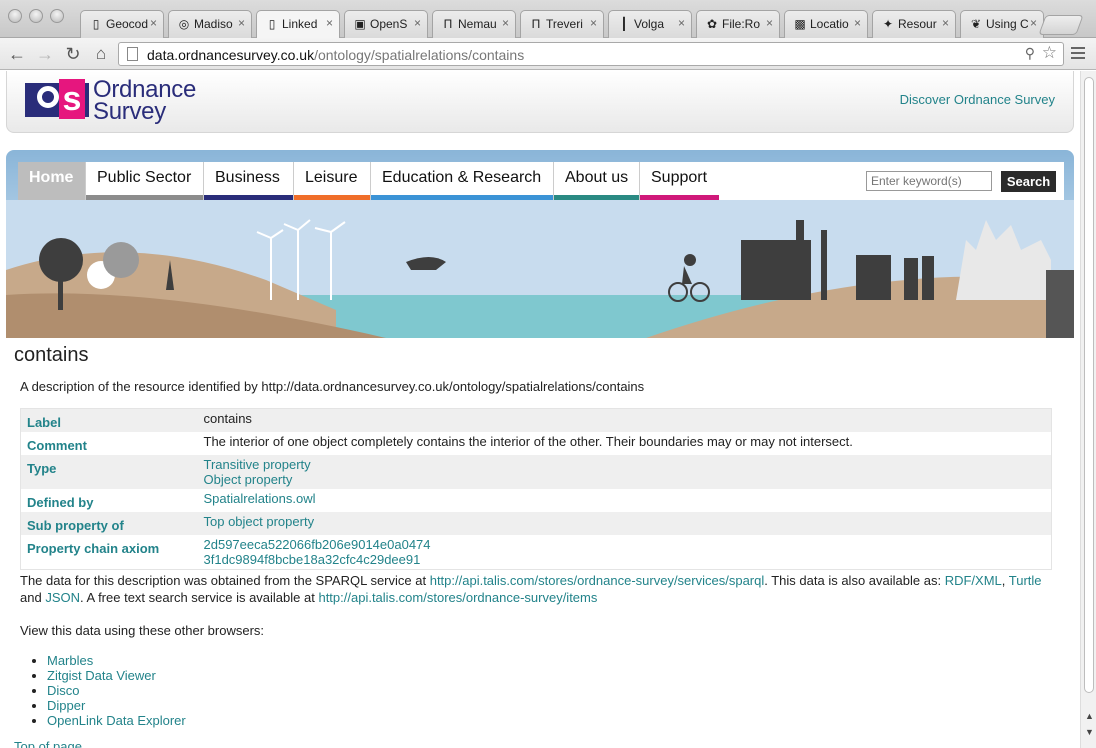 This screenshot has width=1096, height=748. Describe the element at coordinates (829, 24) in the screenshot. I see `tab-title: Locatio` at that location.